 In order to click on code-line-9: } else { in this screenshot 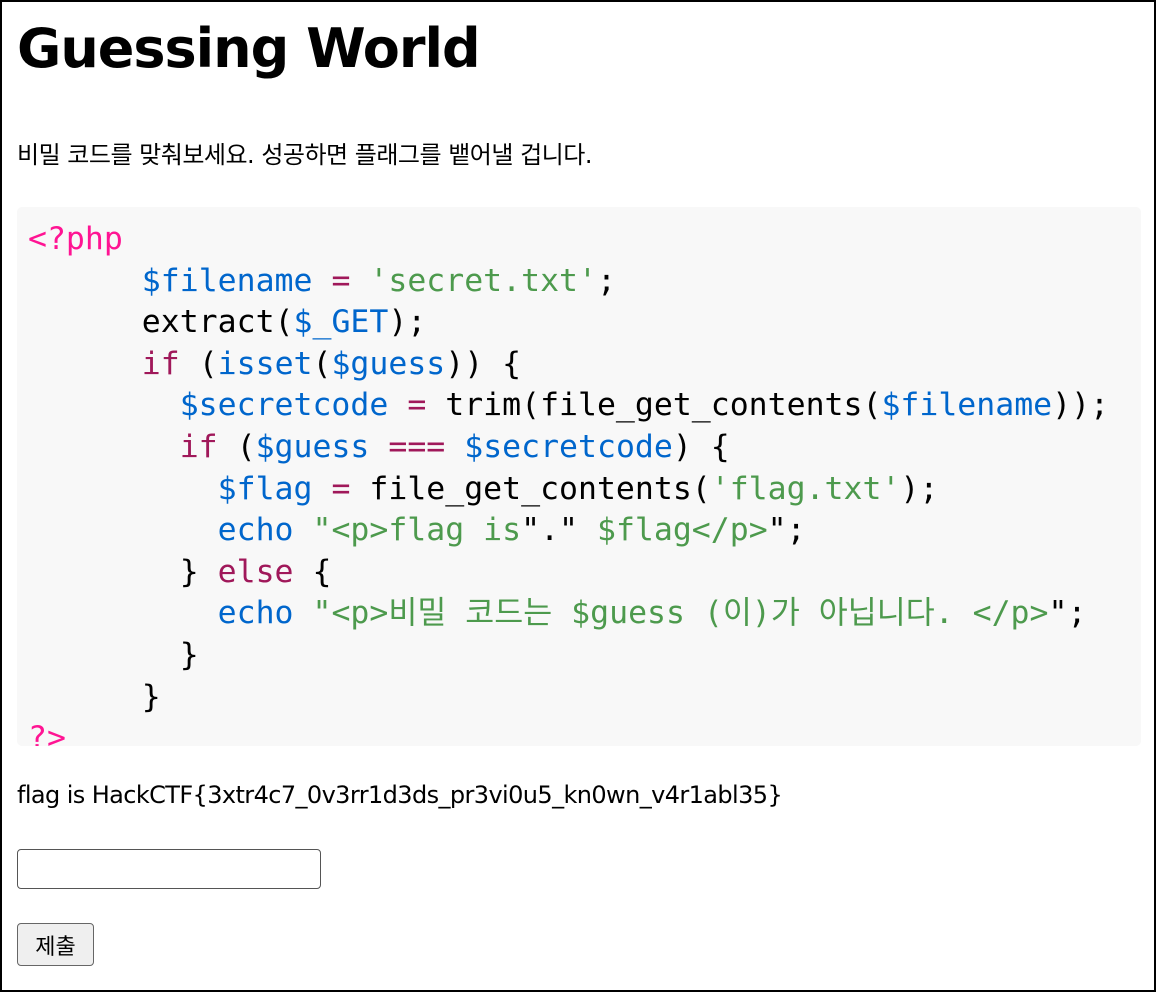, I will do `click(180, 571)`.